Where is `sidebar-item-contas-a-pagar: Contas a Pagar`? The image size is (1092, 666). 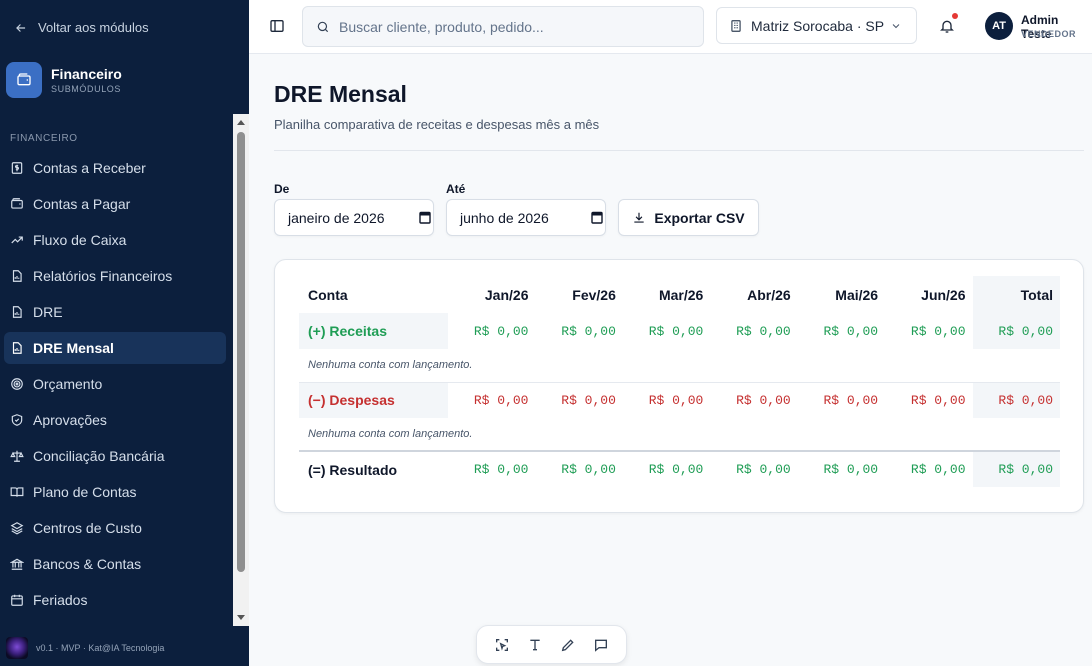
sidebar-item-contas-a-pagar: Contas a Pagar is located at coordinates (115, 204).